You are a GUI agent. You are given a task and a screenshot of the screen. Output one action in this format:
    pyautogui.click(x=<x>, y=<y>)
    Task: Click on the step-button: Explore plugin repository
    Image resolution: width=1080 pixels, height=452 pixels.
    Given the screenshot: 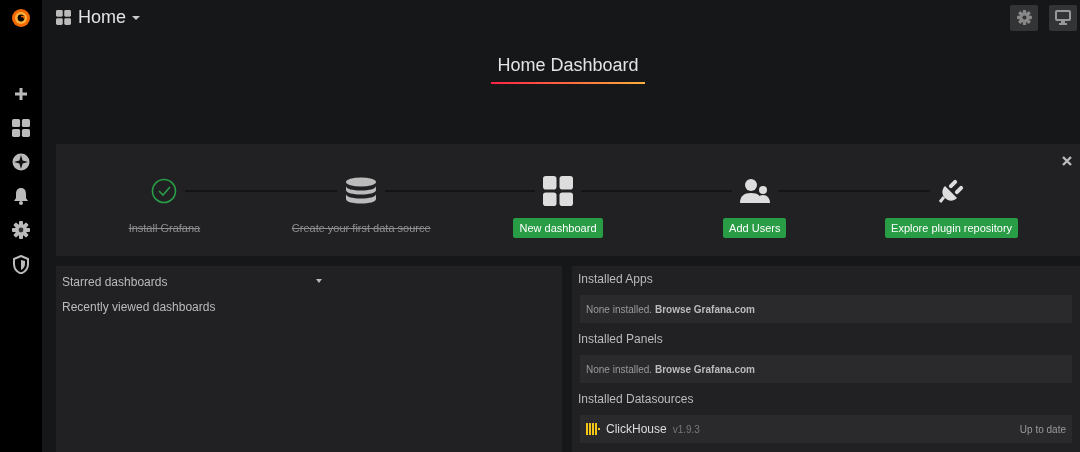 What is the action you would take?
    pyautogui.click(x=952, y=227)
    